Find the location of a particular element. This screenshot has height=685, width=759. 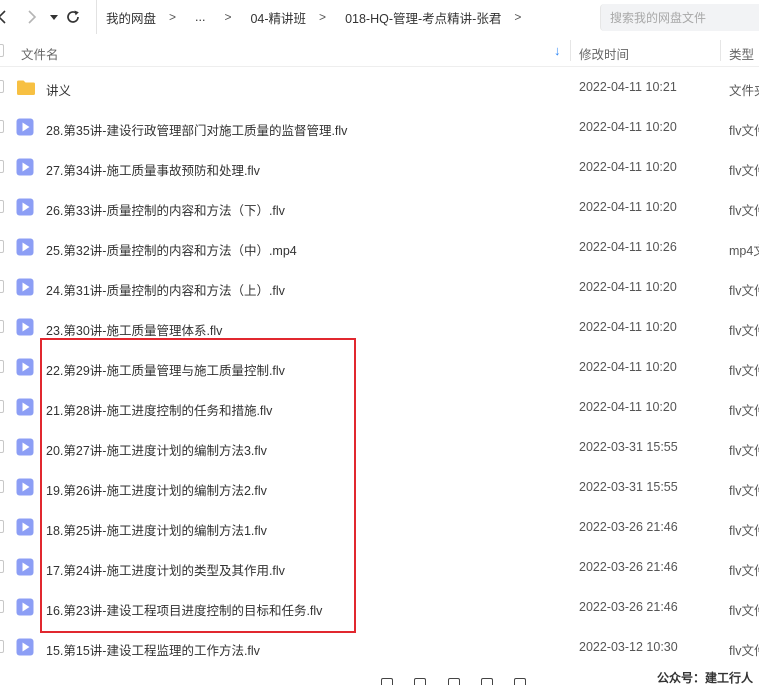

column-header-name: 文件名 is located at coordinates (40, 53).